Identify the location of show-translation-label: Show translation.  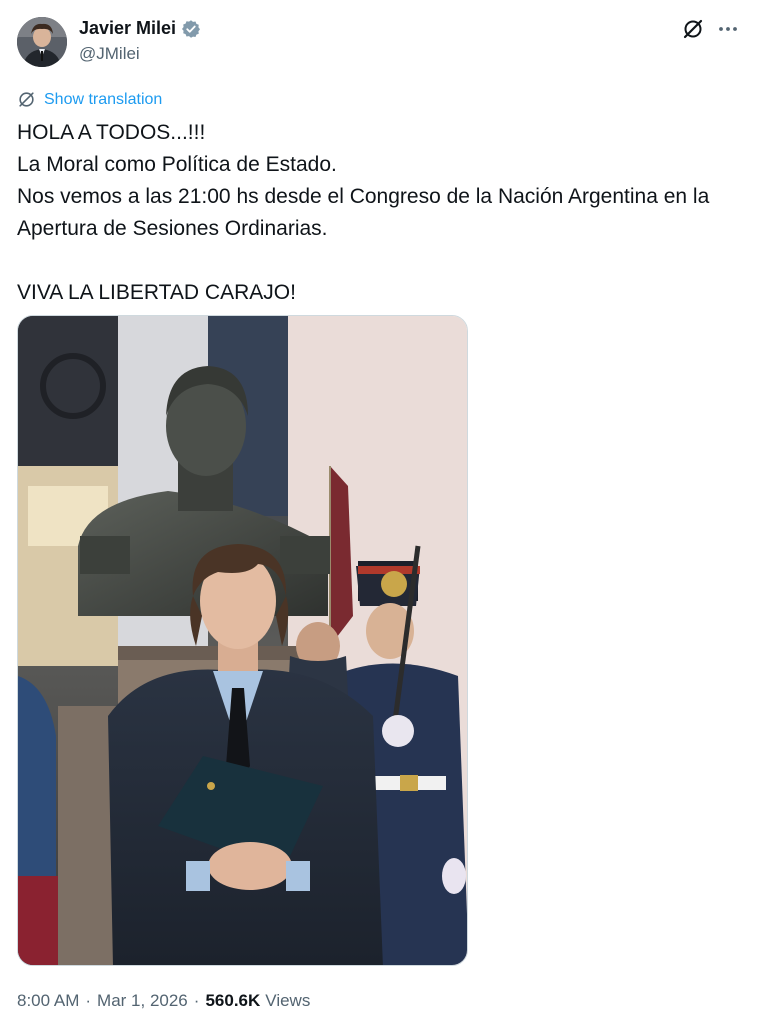
(103, 100).